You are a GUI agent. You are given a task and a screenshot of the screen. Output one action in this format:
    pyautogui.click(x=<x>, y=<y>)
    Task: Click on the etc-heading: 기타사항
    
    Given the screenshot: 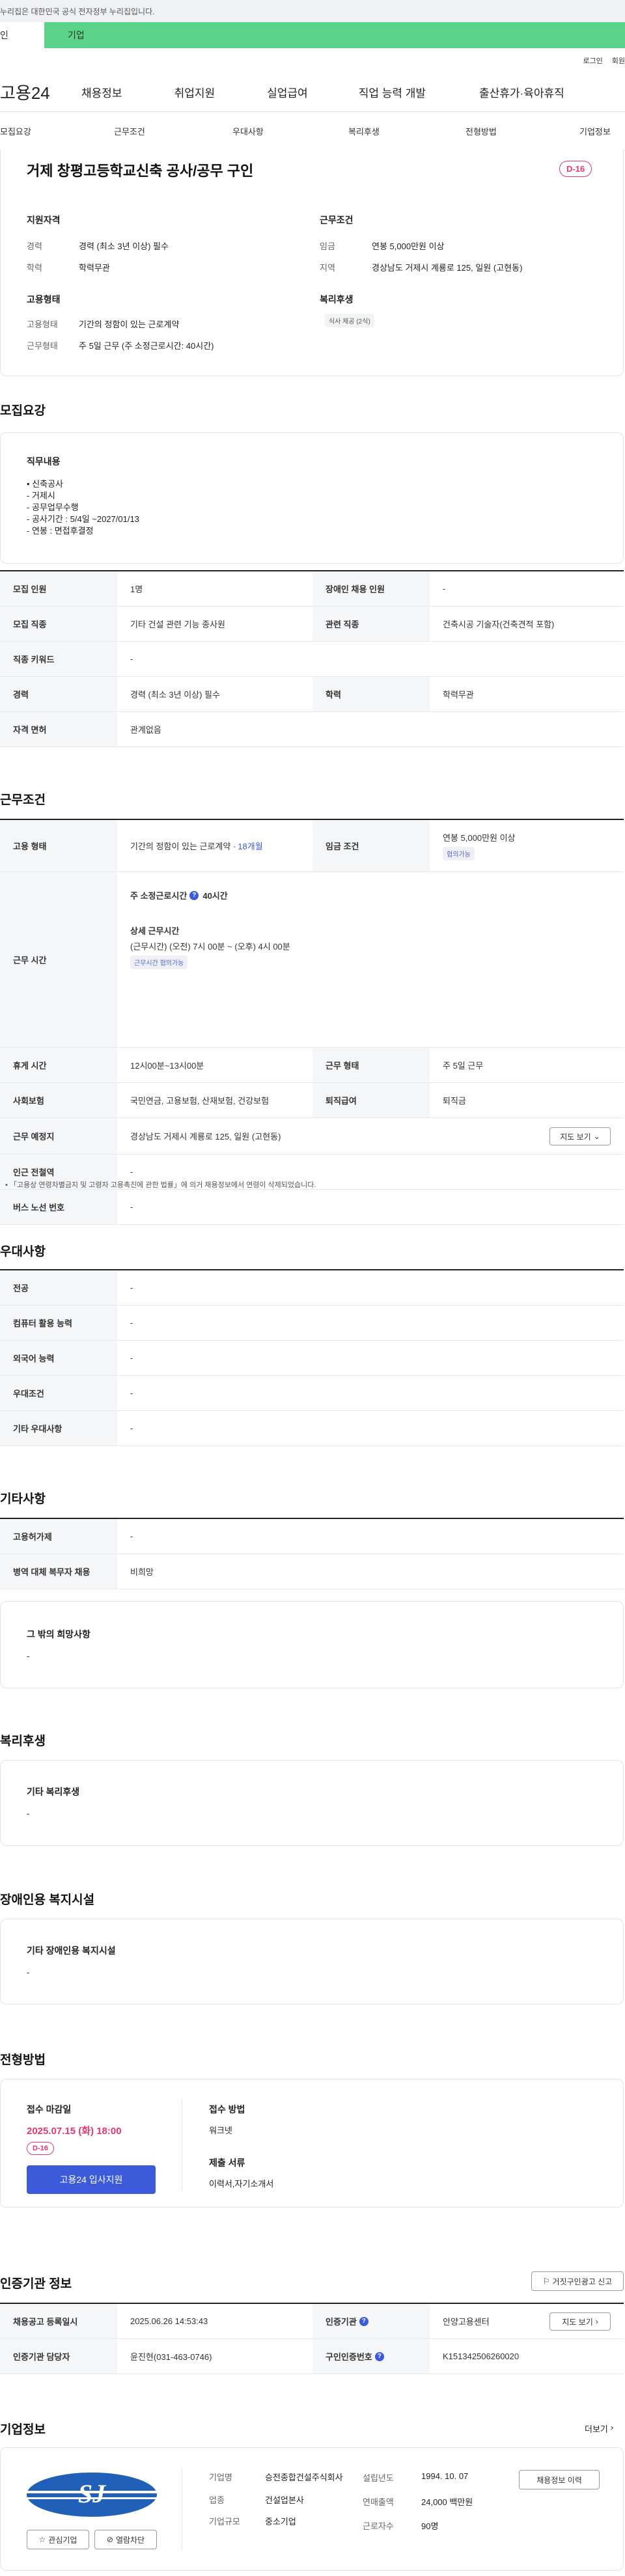 What is the action you would take?
    pyautogui.click(x=23, y=1499)
    